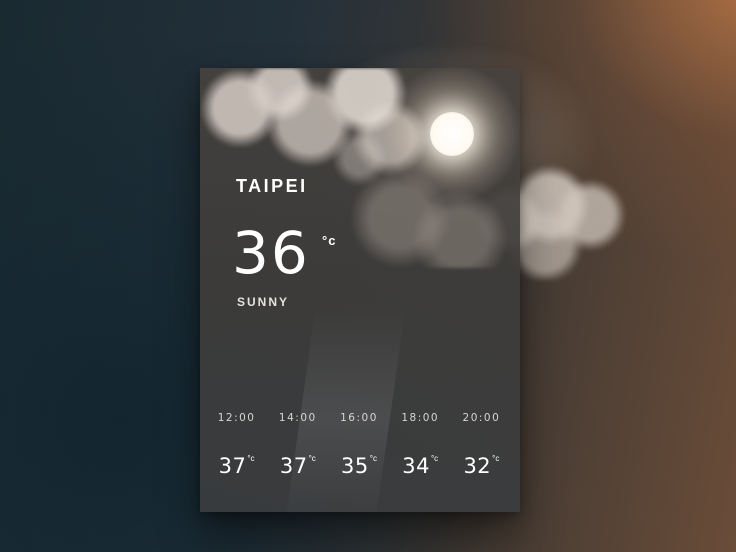 Image resolution: width=736 pixels, height=552 pixels. Describe the element at coordinates (481, 452) in the screenshot. I see `forecast-item: 20:00 32°c` at that location.